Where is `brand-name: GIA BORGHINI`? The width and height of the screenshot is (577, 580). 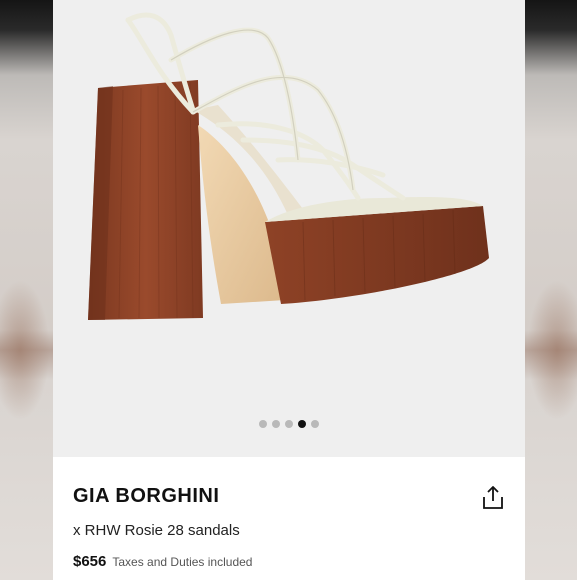
brand-name: GIA BORGHINI is located at coordinates (146, 496).